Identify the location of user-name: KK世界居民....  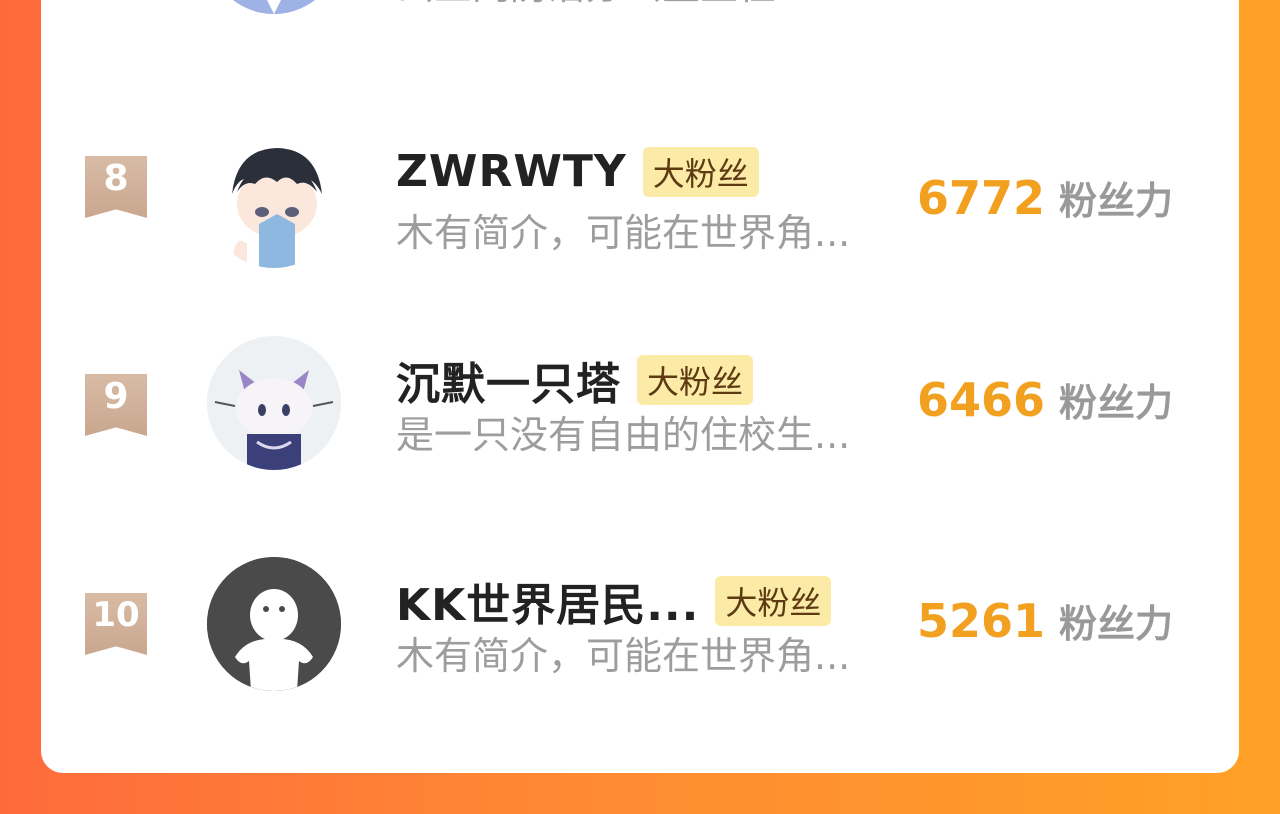
(547, 601).